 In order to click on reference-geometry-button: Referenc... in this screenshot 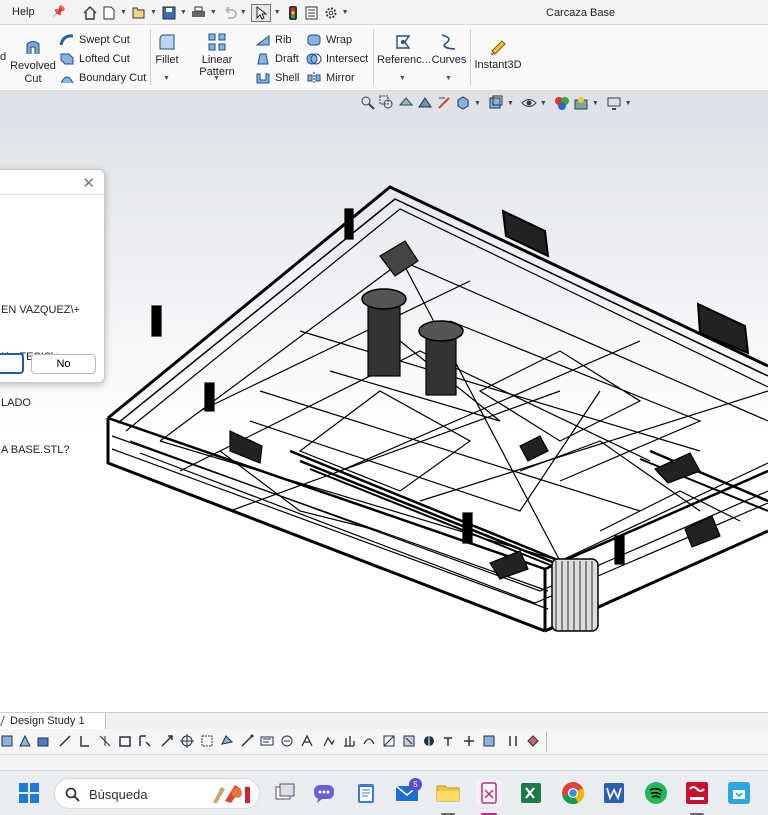, I will do `click(404, 49)`.